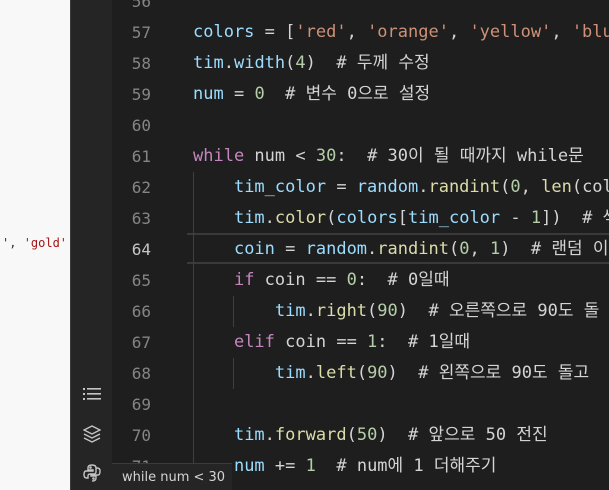  I want to click on code-line: elif coin == 1: # 1일때, so click(331, 342).